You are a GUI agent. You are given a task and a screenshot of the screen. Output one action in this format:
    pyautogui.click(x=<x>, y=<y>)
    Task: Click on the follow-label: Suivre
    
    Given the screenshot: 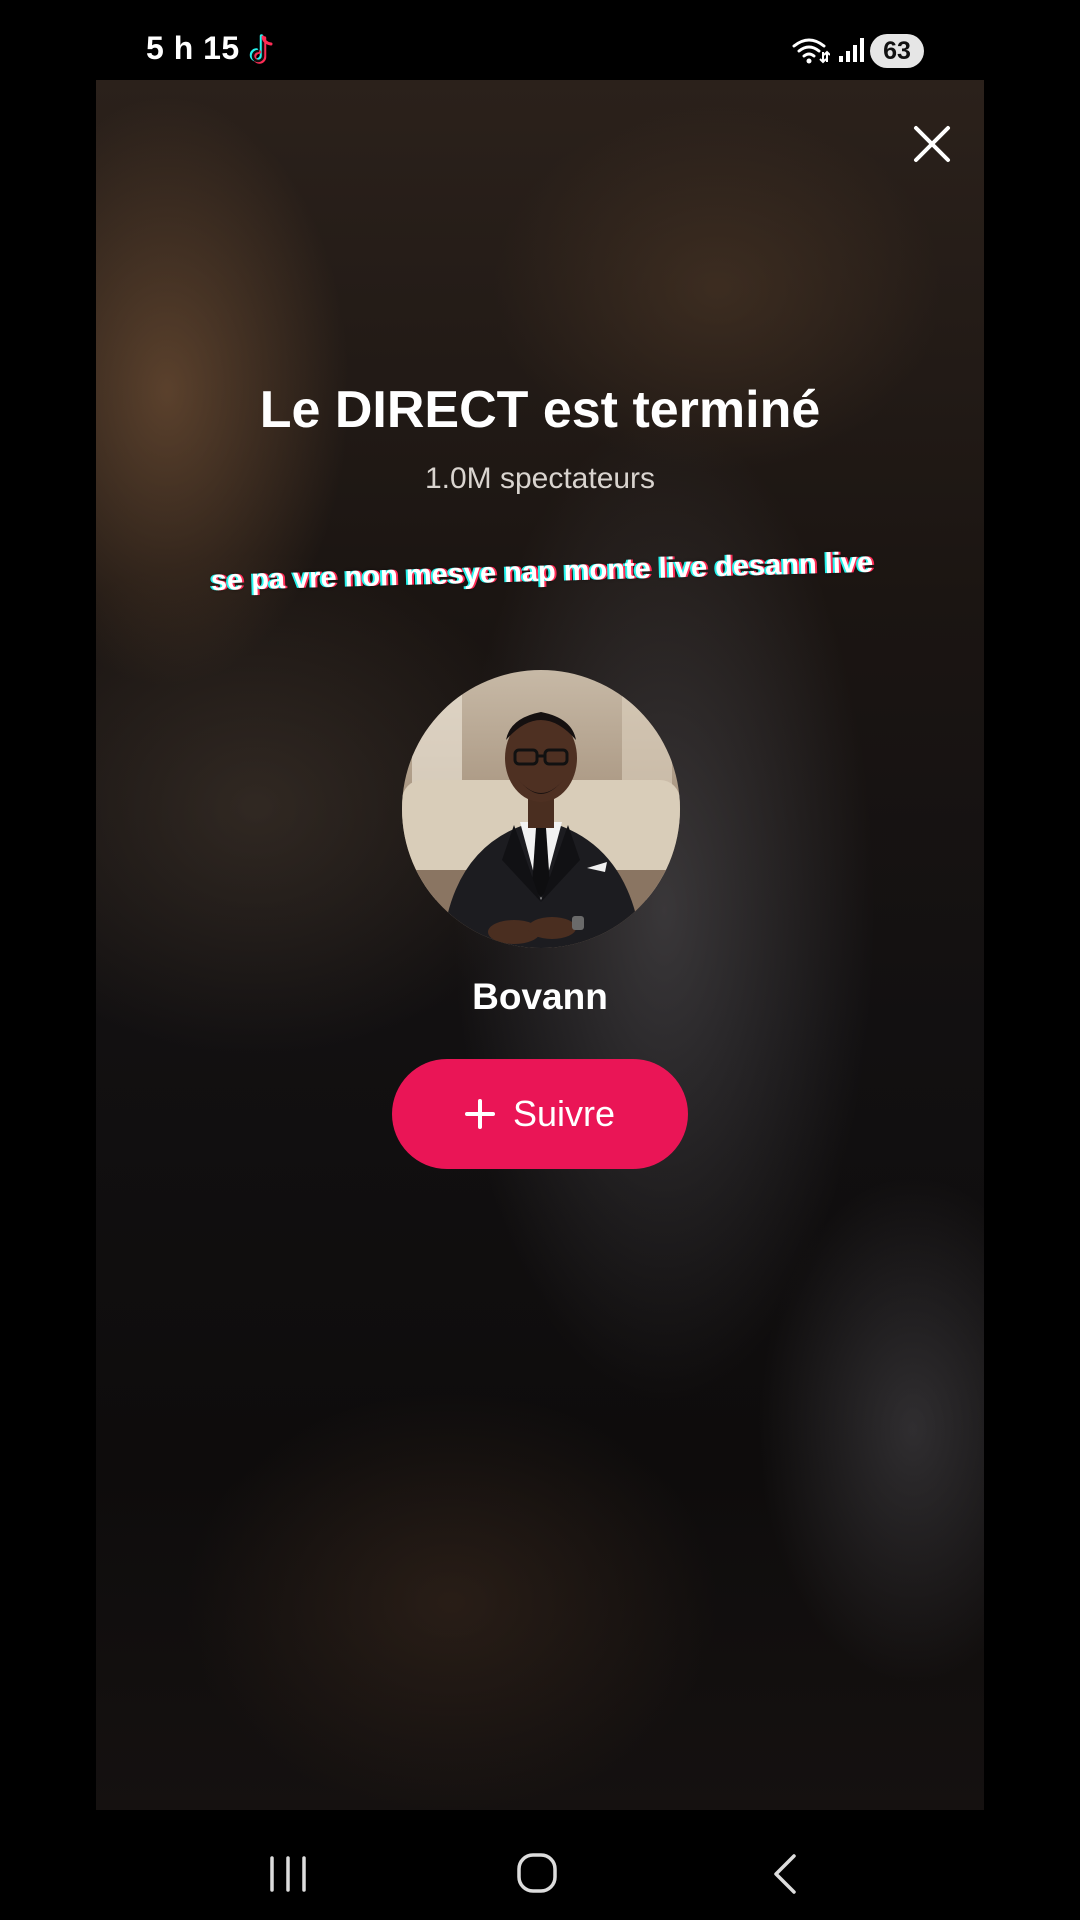 What is the action you would take?
    pyautogui.click(x=564, y=1113)
    